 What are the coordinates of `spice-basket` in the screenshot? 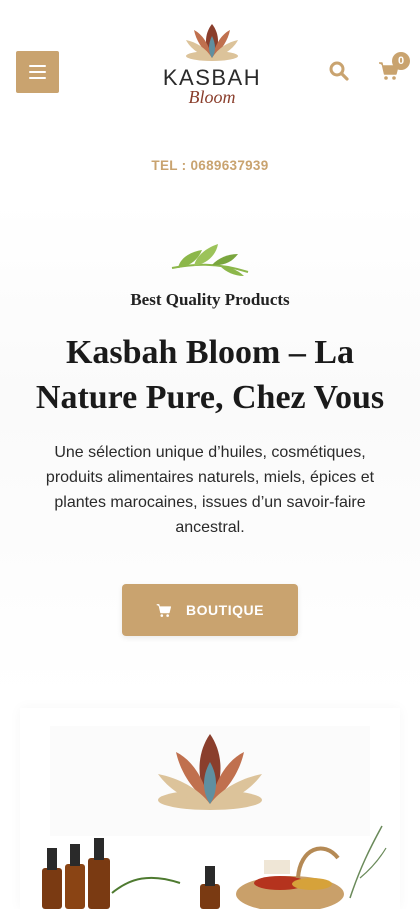 It's located at (290, 877).